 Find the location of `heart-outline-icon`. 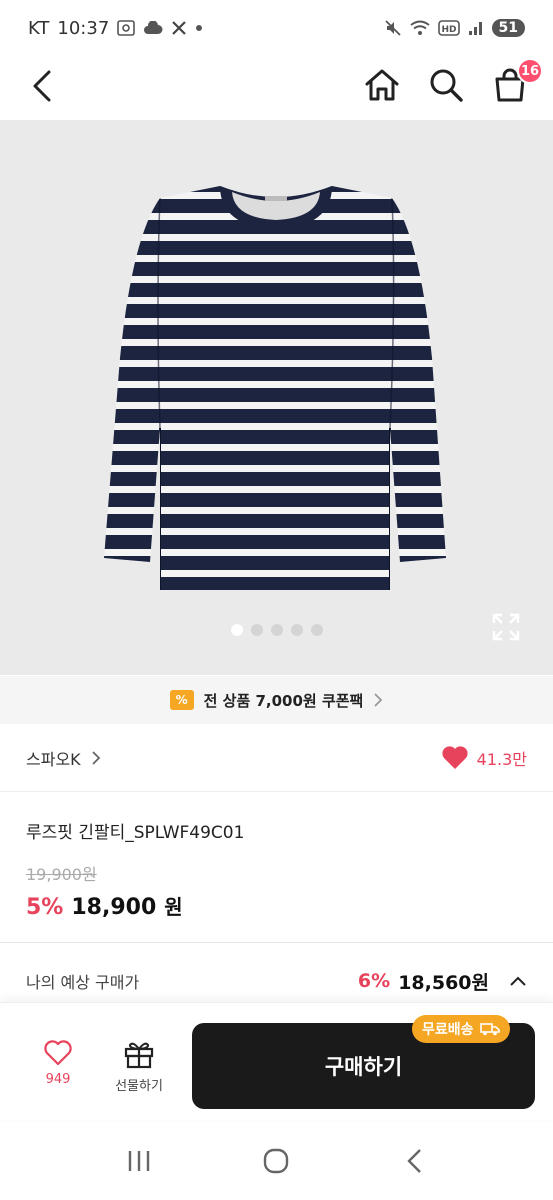

heart-outline-icon is located at coordinates (58, 1053).